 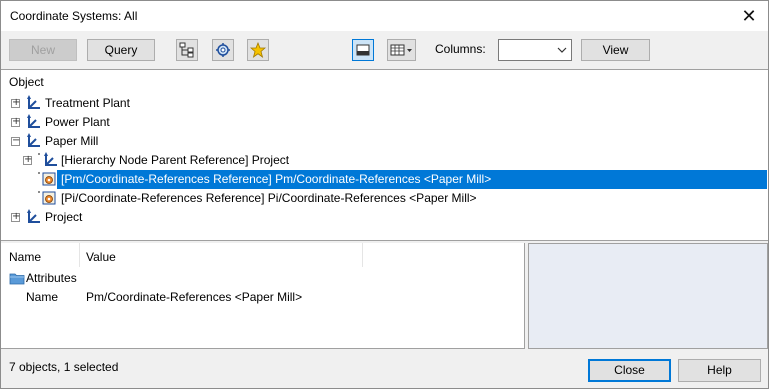 What do you see at coordinates (384, 217) in the screenshot?
I see `tree-item-project: + Project` at bounding box center [384, 217].